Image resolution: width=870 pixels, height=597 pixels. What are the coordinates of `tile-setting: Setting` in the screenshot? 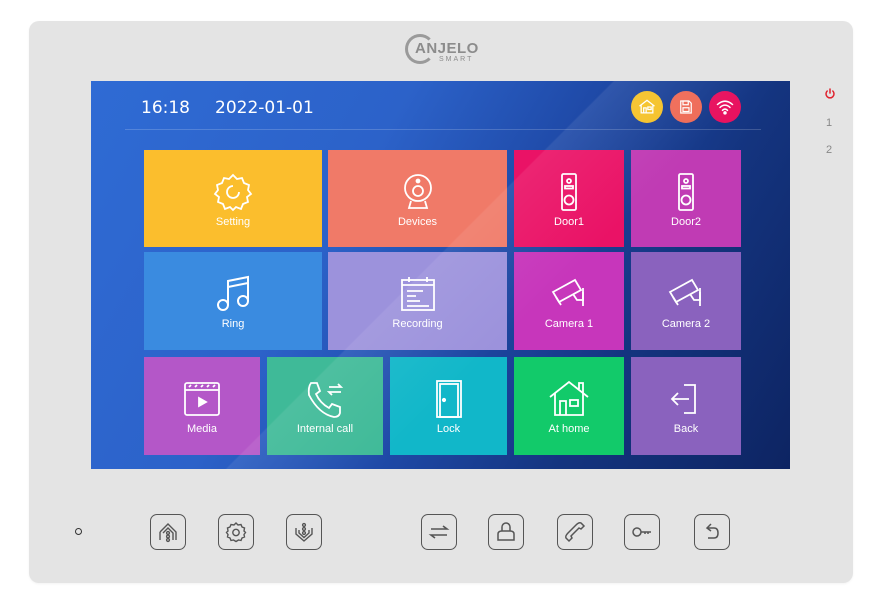 It's located at (233, 198).